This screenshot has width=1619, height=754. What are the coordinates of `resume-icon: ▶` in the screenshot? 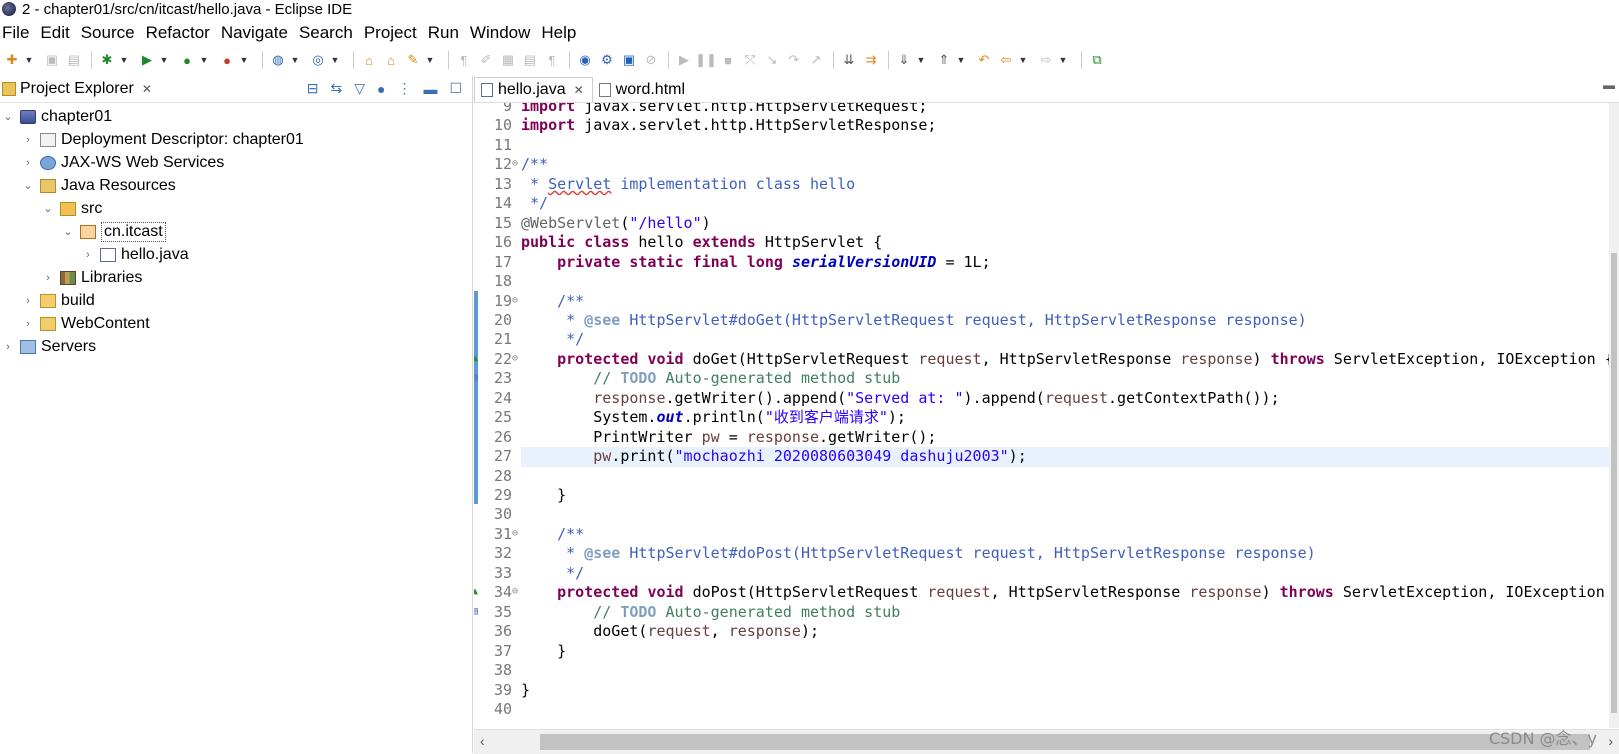 It's located at (684, 60).